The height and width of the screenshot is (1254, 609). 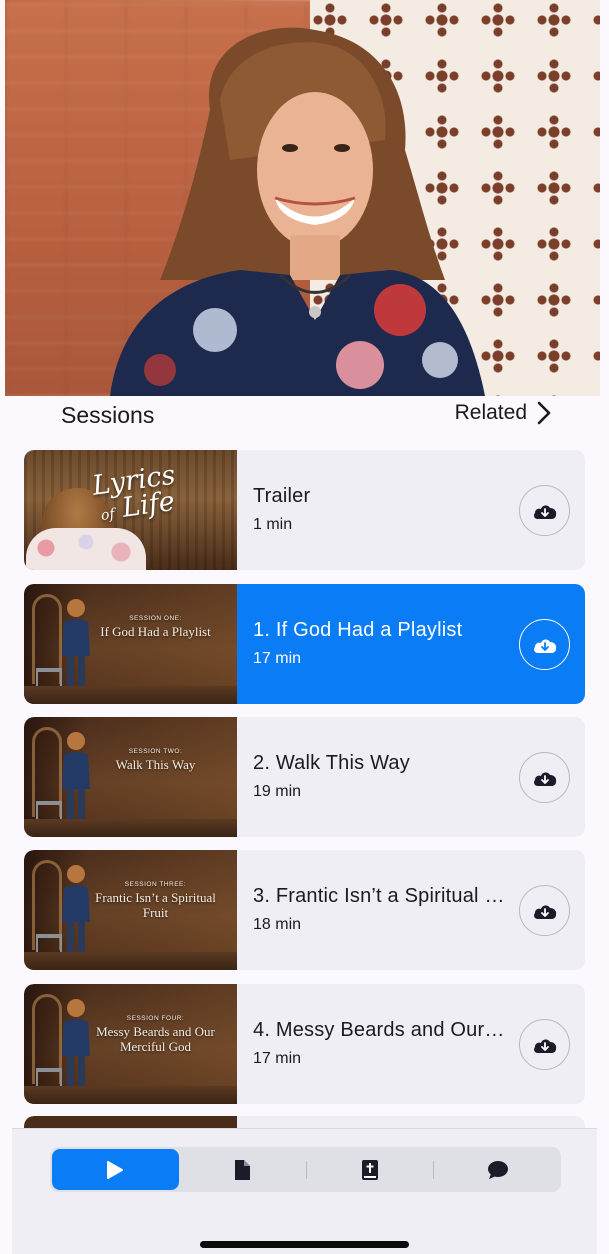 What do you see at coordinates (282, 496) in the screenshot?
I see `session-title: Trailer` at bounding box center [282, 496].